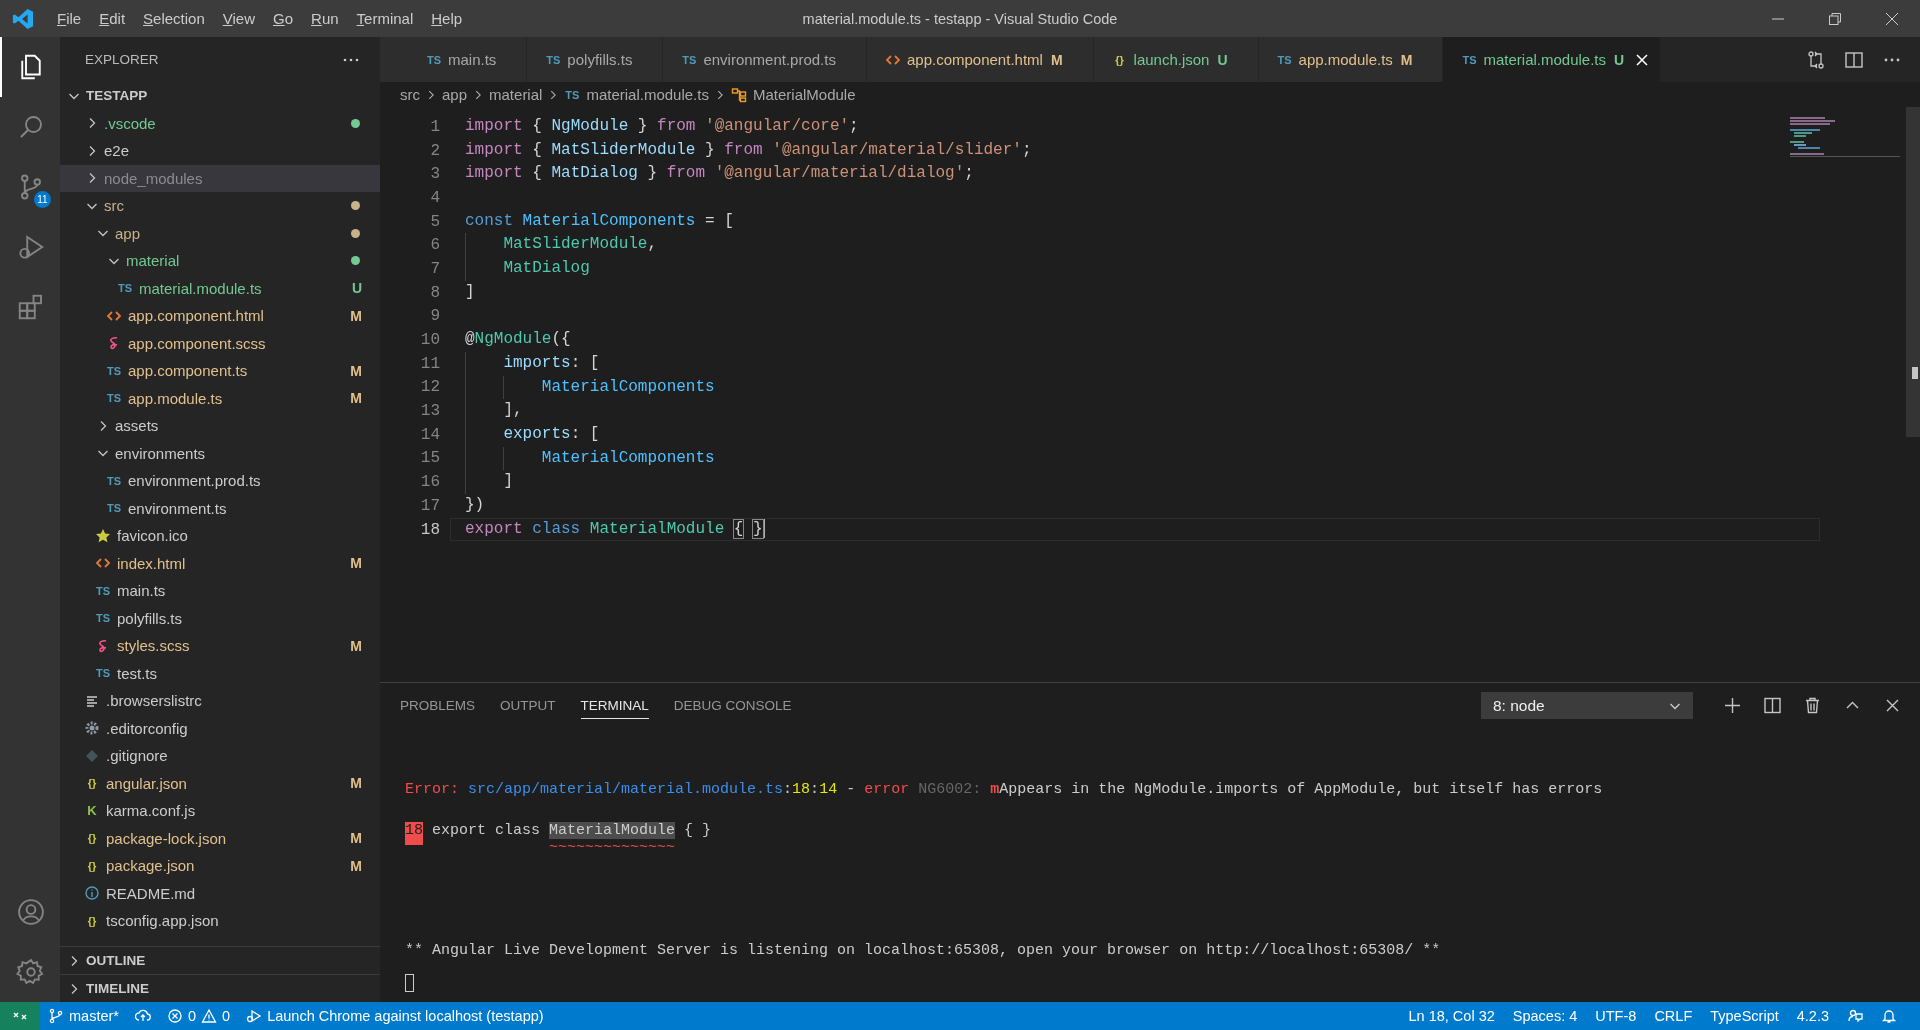 The width and height of the screenshot is (1920, 1030). I want to click on tree-item: e2e, so click(220, 151).